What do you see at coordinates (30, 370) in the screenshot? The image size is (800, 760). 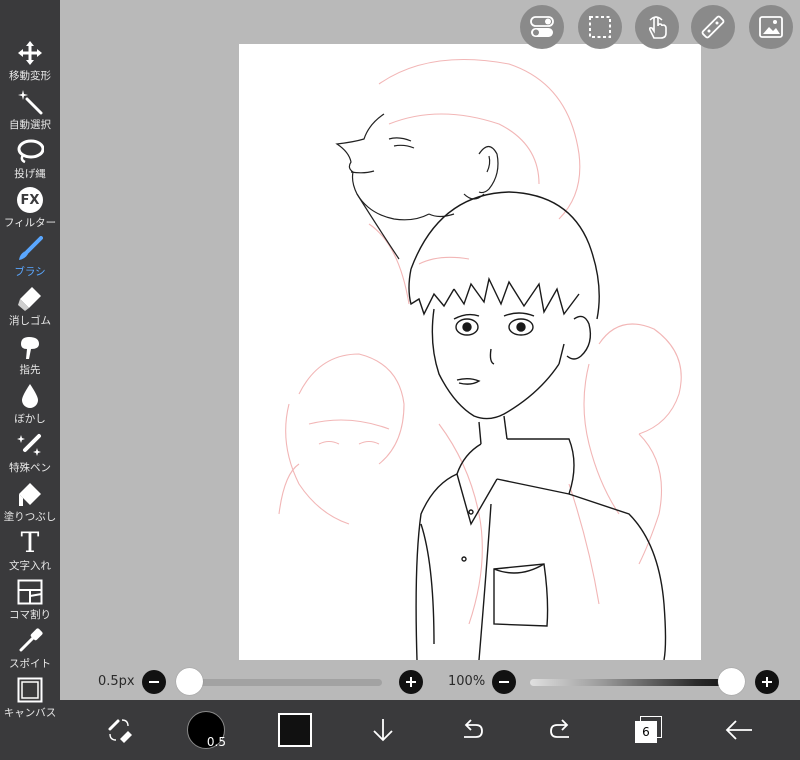 I see `tool-label: 指先` at bounding box center [30, 370].